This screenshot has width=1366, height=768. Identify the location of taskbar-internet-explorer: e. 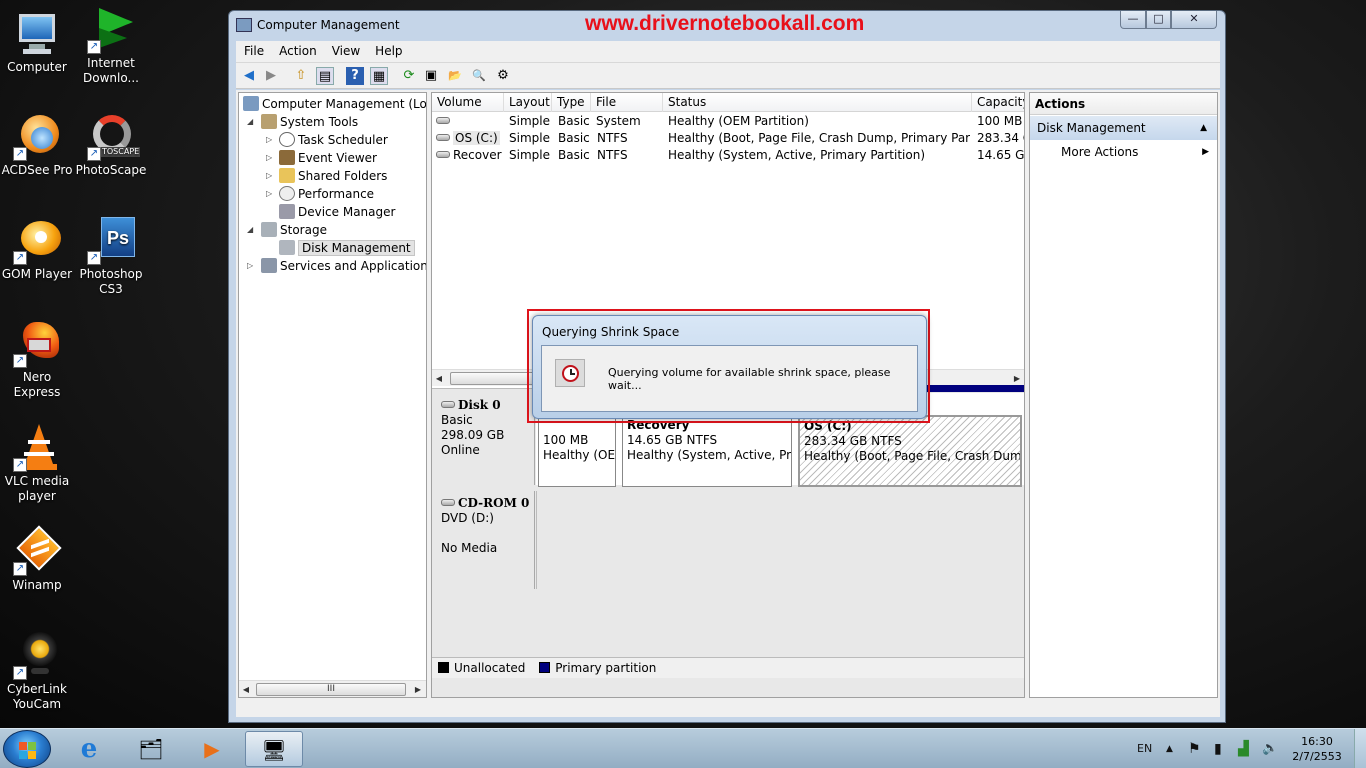
(89, 749).